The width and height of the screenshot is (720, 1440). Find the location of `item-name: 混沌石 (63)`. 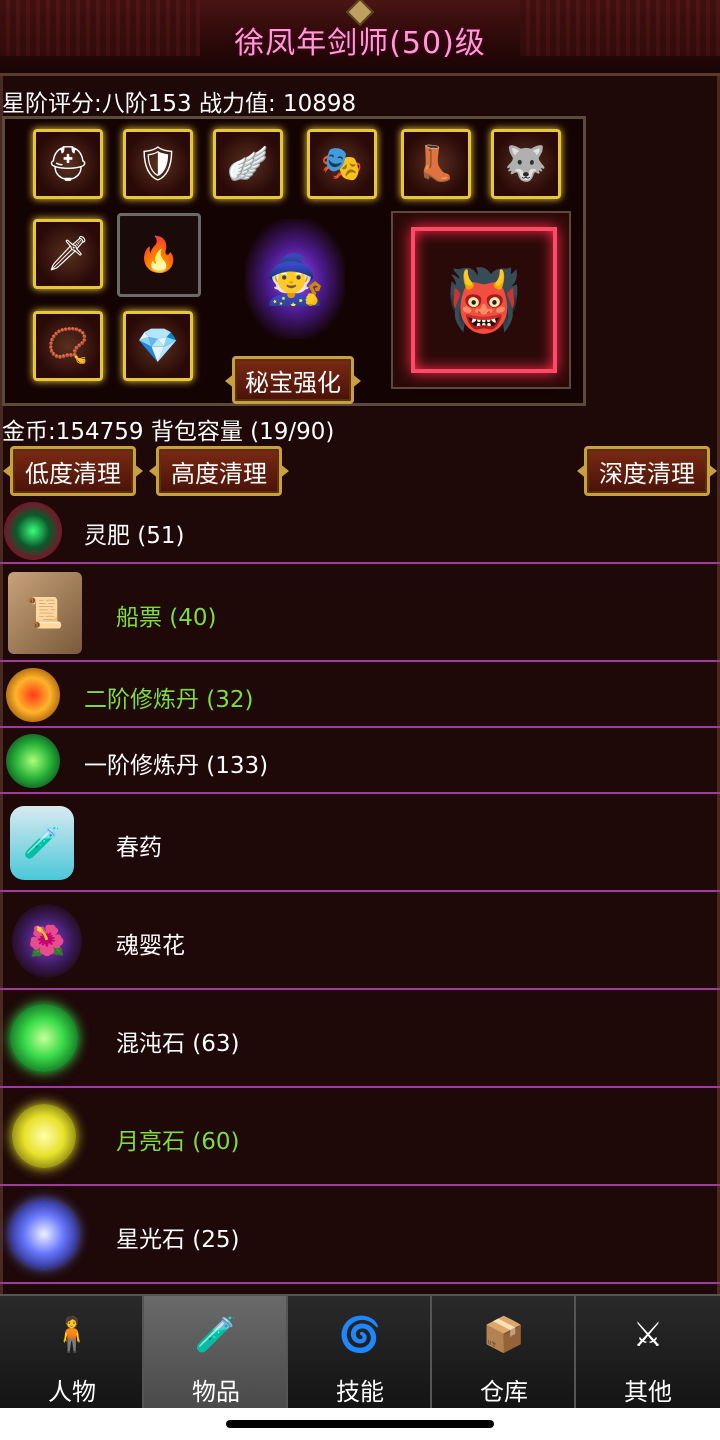

item-name: 混沌石 (63) is located at coordinates (178, 1044).